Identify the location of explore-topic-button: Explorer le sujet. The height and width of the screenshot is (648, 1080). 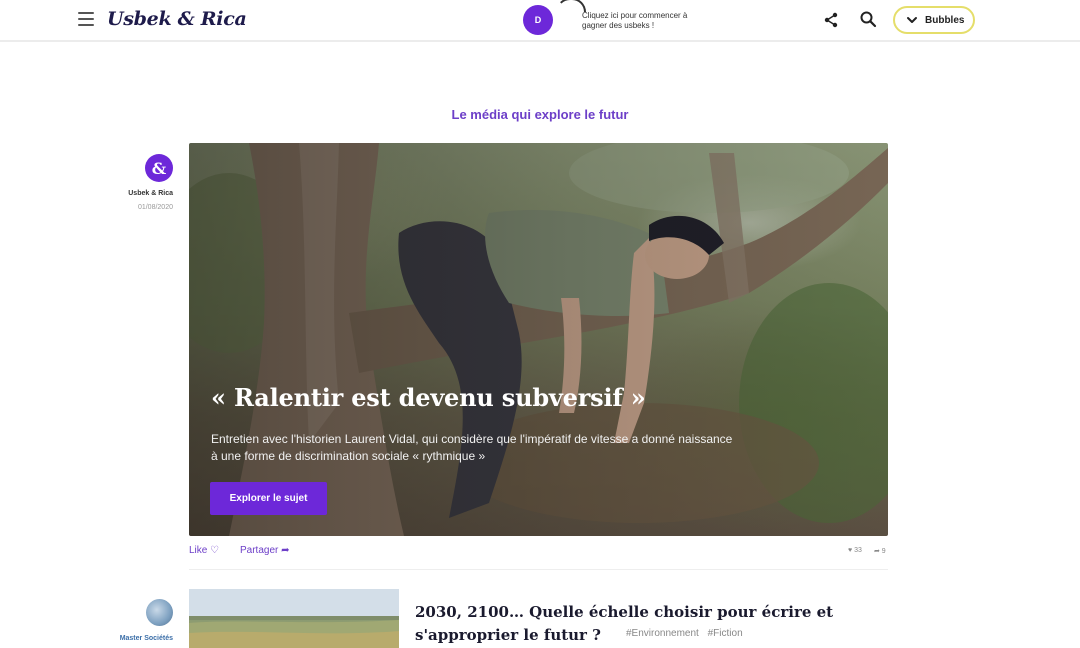
(268, 498).